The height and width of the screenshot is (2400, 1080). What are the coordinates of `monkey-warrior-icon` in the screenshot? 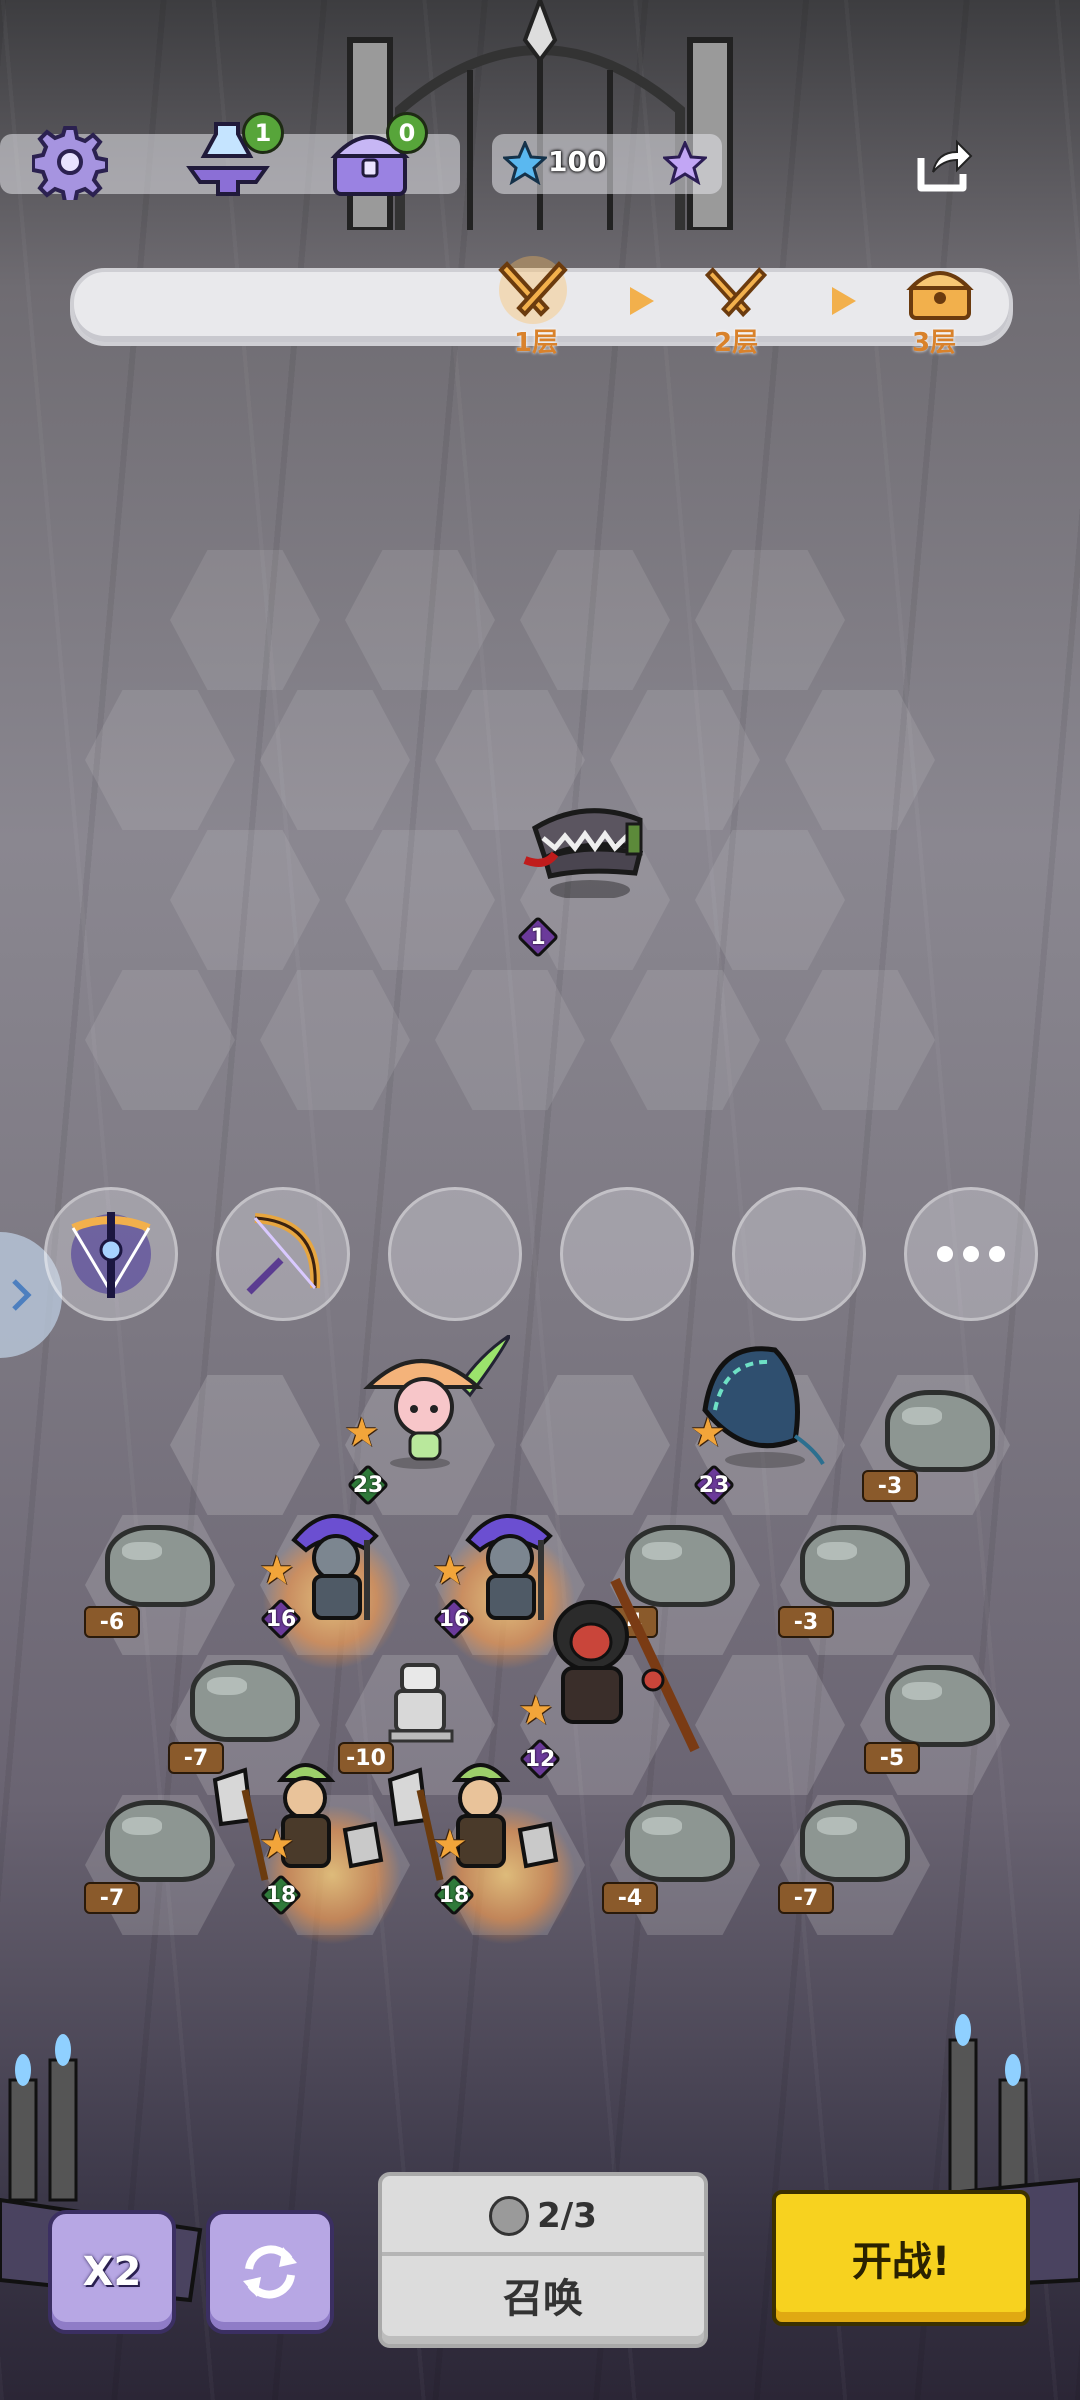 It's located at (626, 1665).